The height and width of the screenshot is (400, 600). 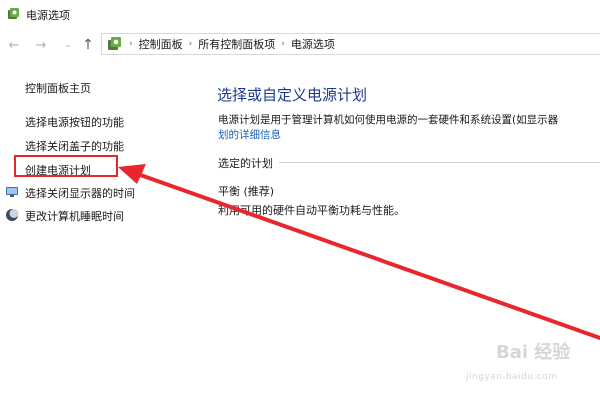 I want to click on breadcrumb-power-options: 电源选项, so click(x=313, y=44).